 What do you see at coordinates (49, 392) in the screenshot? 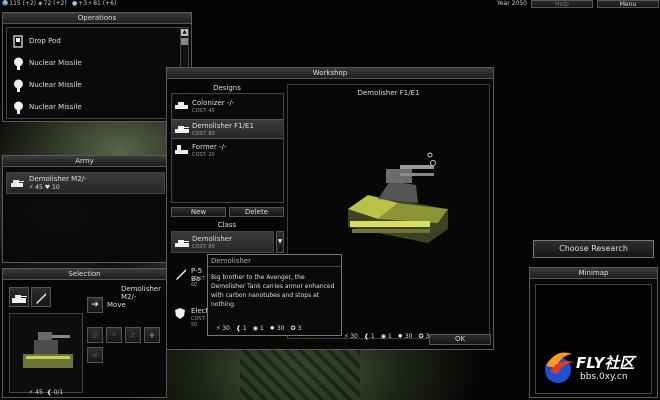
I see `count-icon: ❰` at bounding box center [49, 392].